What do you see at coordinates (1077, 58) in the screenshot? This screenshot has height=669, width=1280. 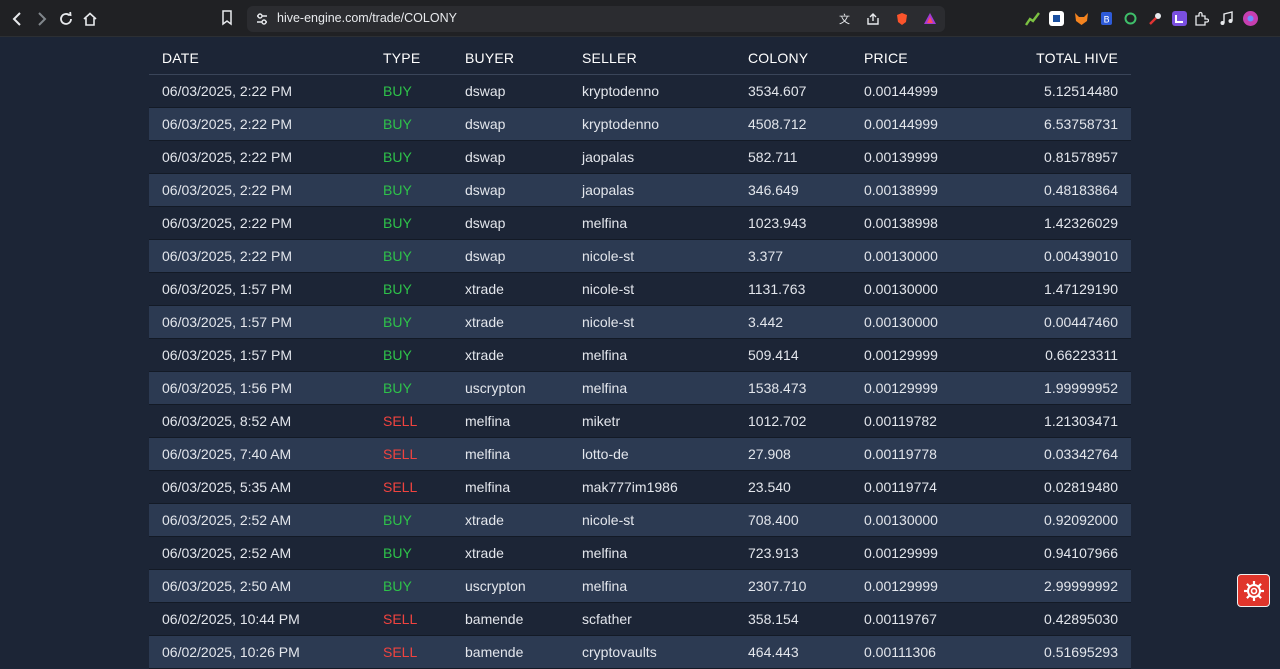 I see `header-total-hive: TOTAL HIVE` at bounding box center [1077, 58].